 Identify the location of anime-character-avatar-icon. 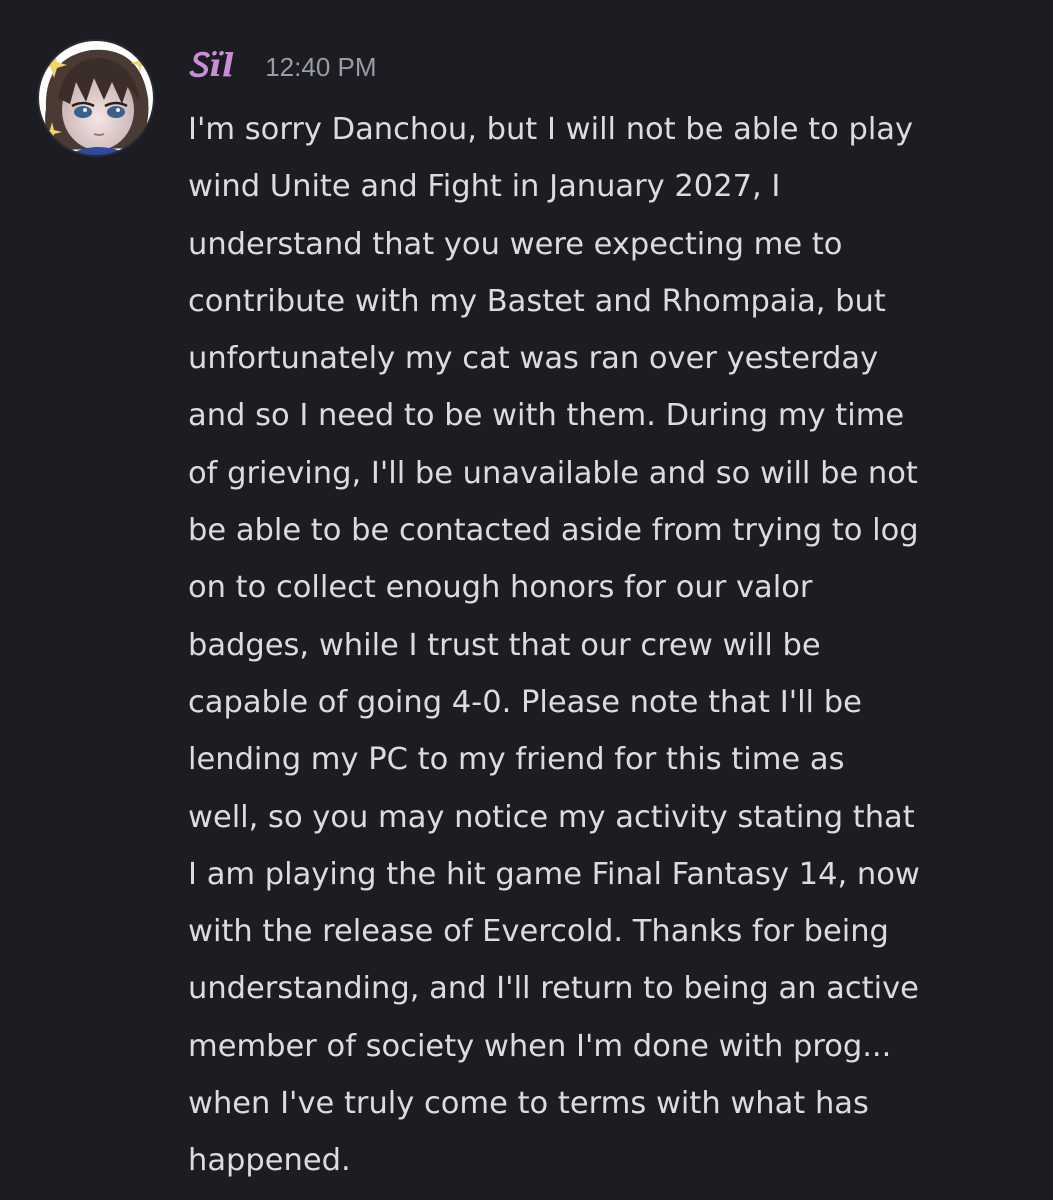
(96, 98).